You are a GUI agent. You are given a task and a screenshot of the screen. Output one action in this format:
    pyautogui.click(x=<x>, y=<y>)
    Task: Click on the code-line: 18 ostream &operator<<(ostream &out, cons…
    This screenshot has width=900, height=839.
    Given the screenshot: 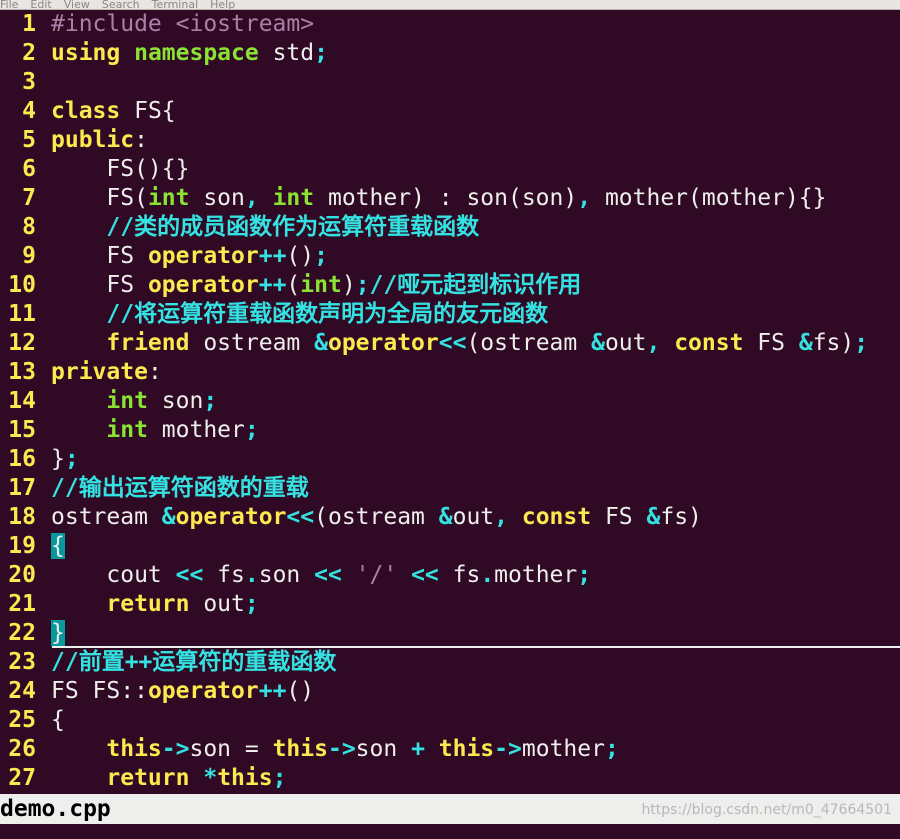 What is the action you would take?
    pyautogui.click(x=450, y=517)
    